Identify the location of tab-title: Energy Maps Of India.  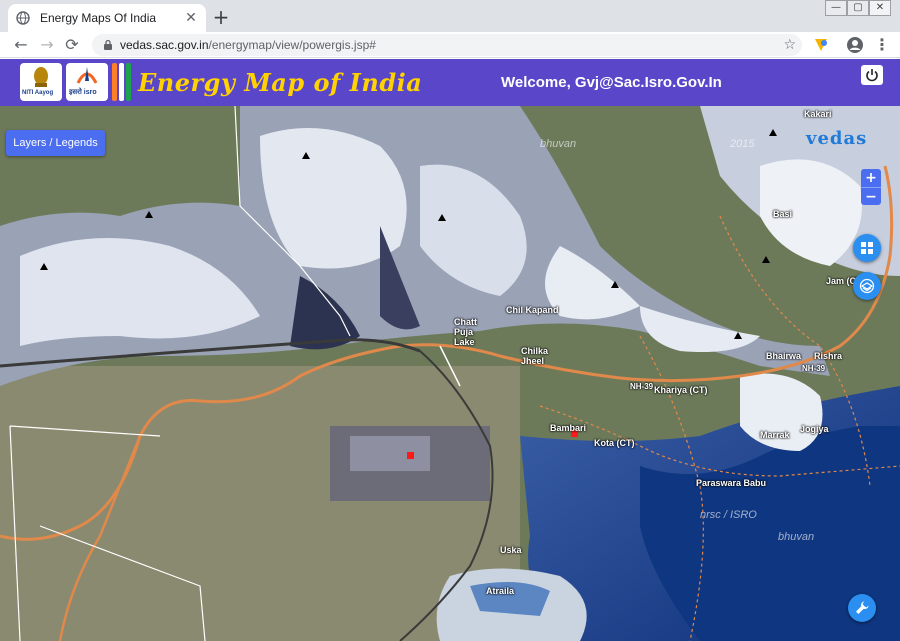
(98, 18).